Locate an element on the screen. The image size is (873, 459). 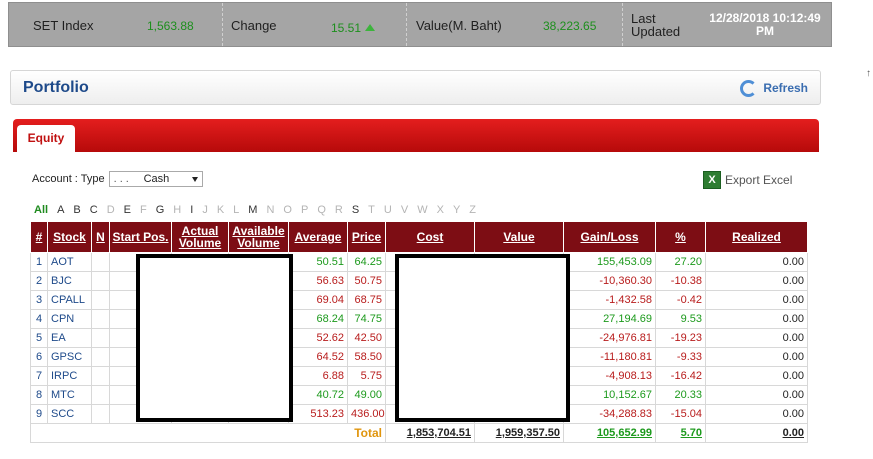
excel-icon: X is located at coordinates (712, 180).